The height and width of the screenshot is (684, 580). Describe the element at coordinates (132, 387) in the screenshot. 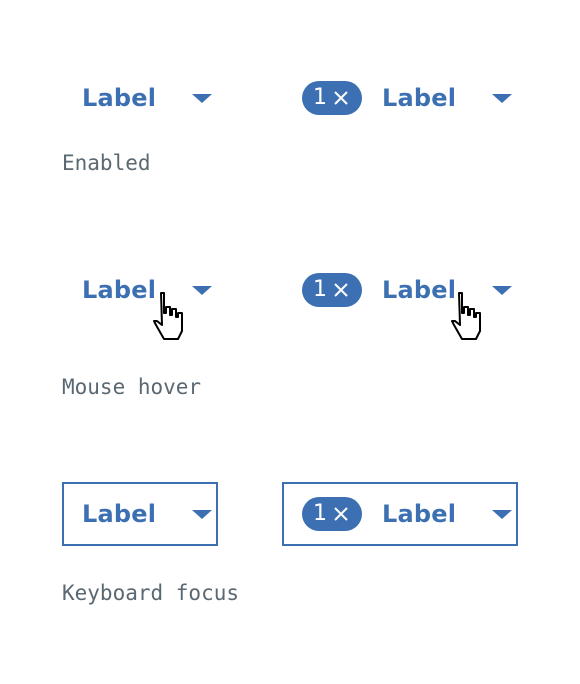

I see `state-caption-hover: Mouse hover` at that location.